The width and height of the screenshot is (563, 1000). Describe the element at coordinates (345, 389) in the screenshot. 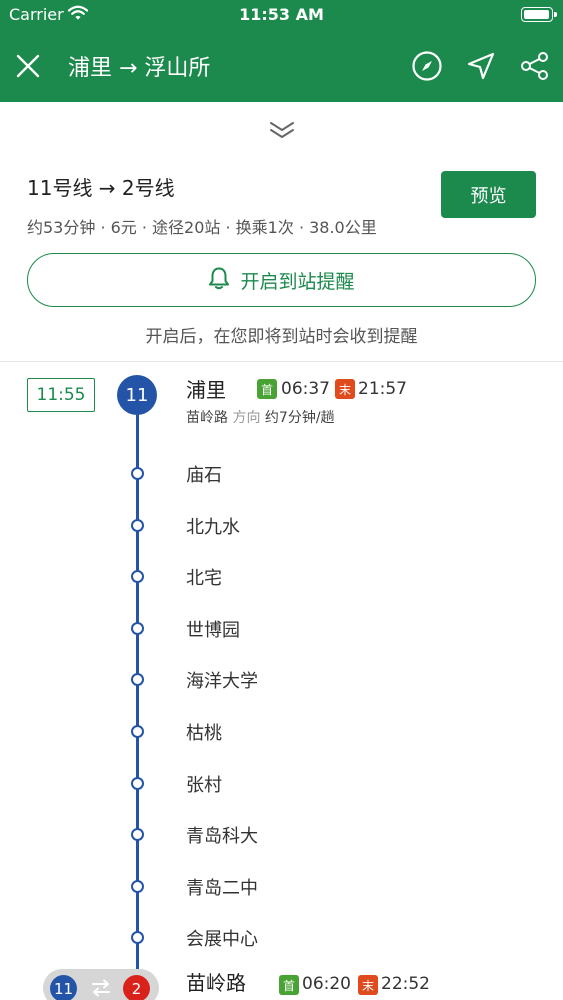

I see `last-train-badge: 末` at that location.